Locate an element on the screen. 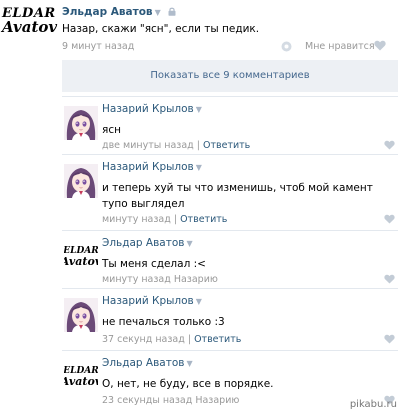 The image size is (401, 412). comment-timestamp: минуту назад Назарию is located at coordinates (160, 279).